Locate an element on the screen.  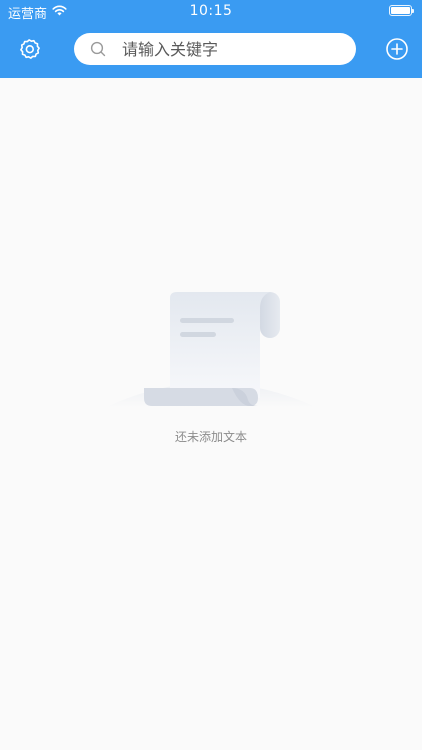
search-bar is located at coordinates (215, 49).